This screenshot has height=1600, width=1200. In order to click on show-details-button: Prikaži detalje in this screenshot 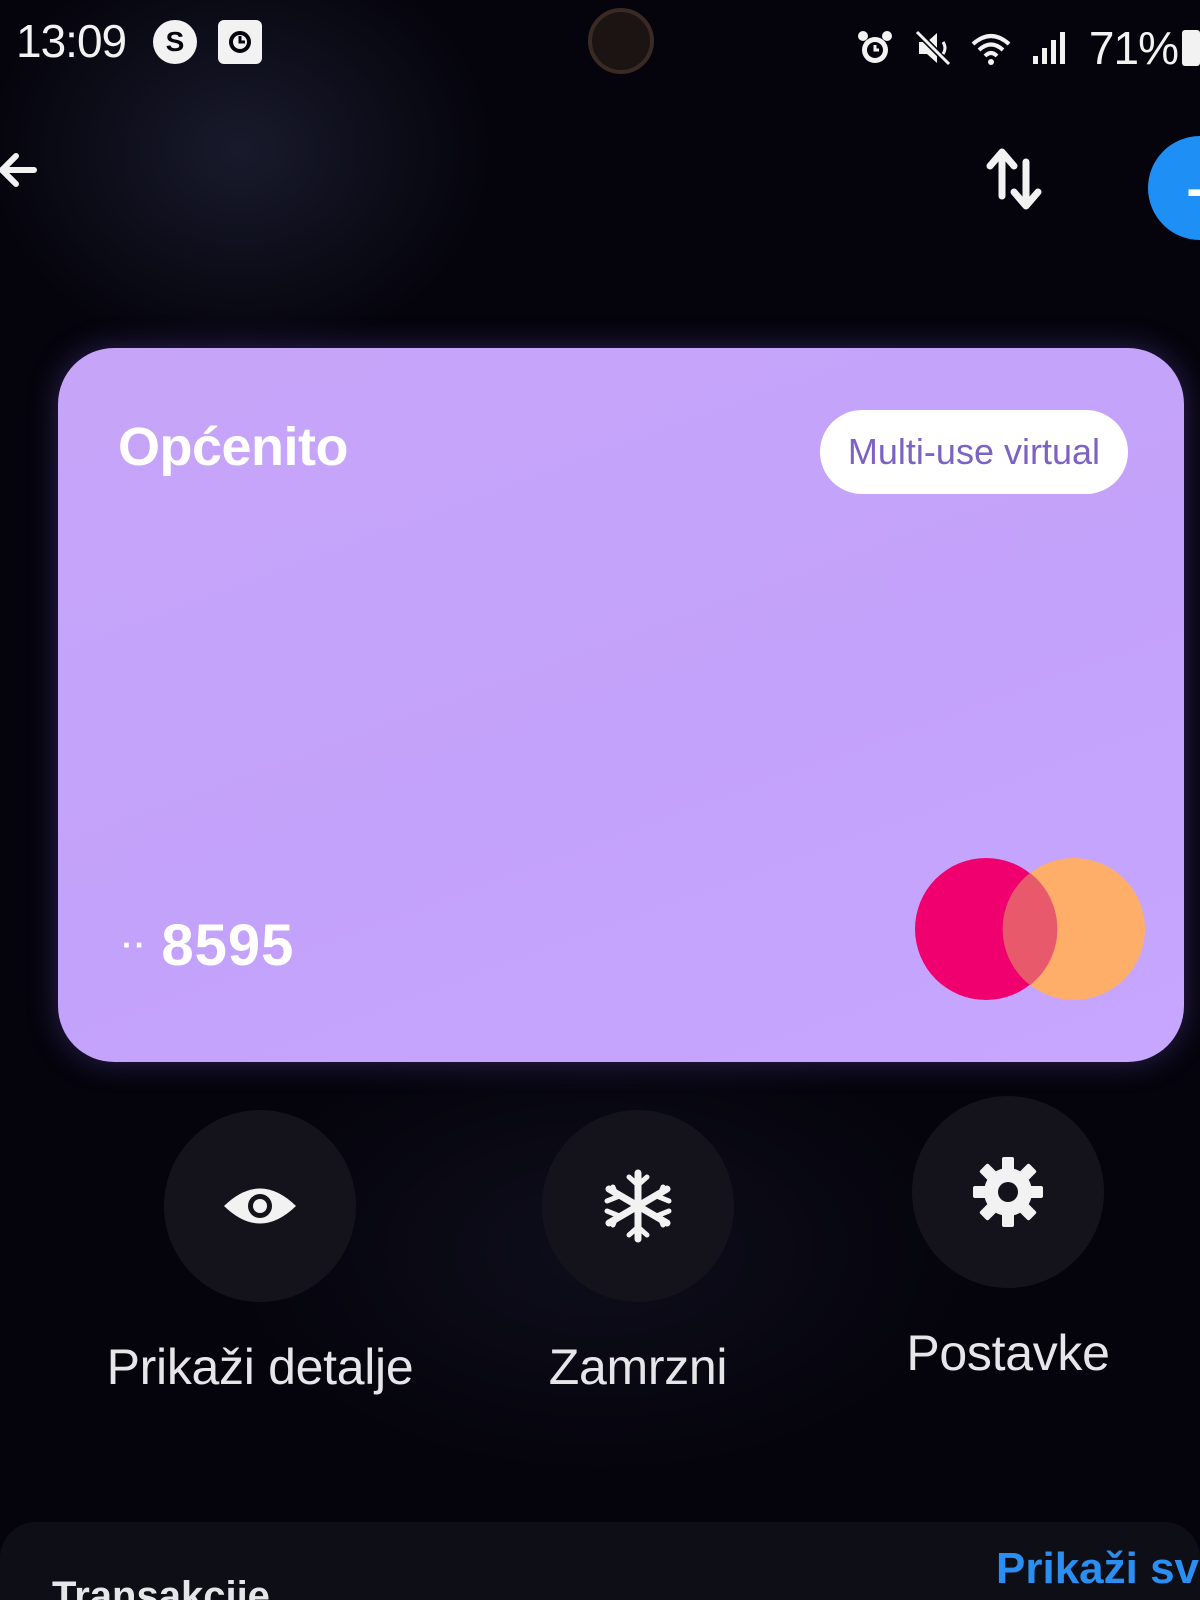, I will do `click(260, 1253)`.